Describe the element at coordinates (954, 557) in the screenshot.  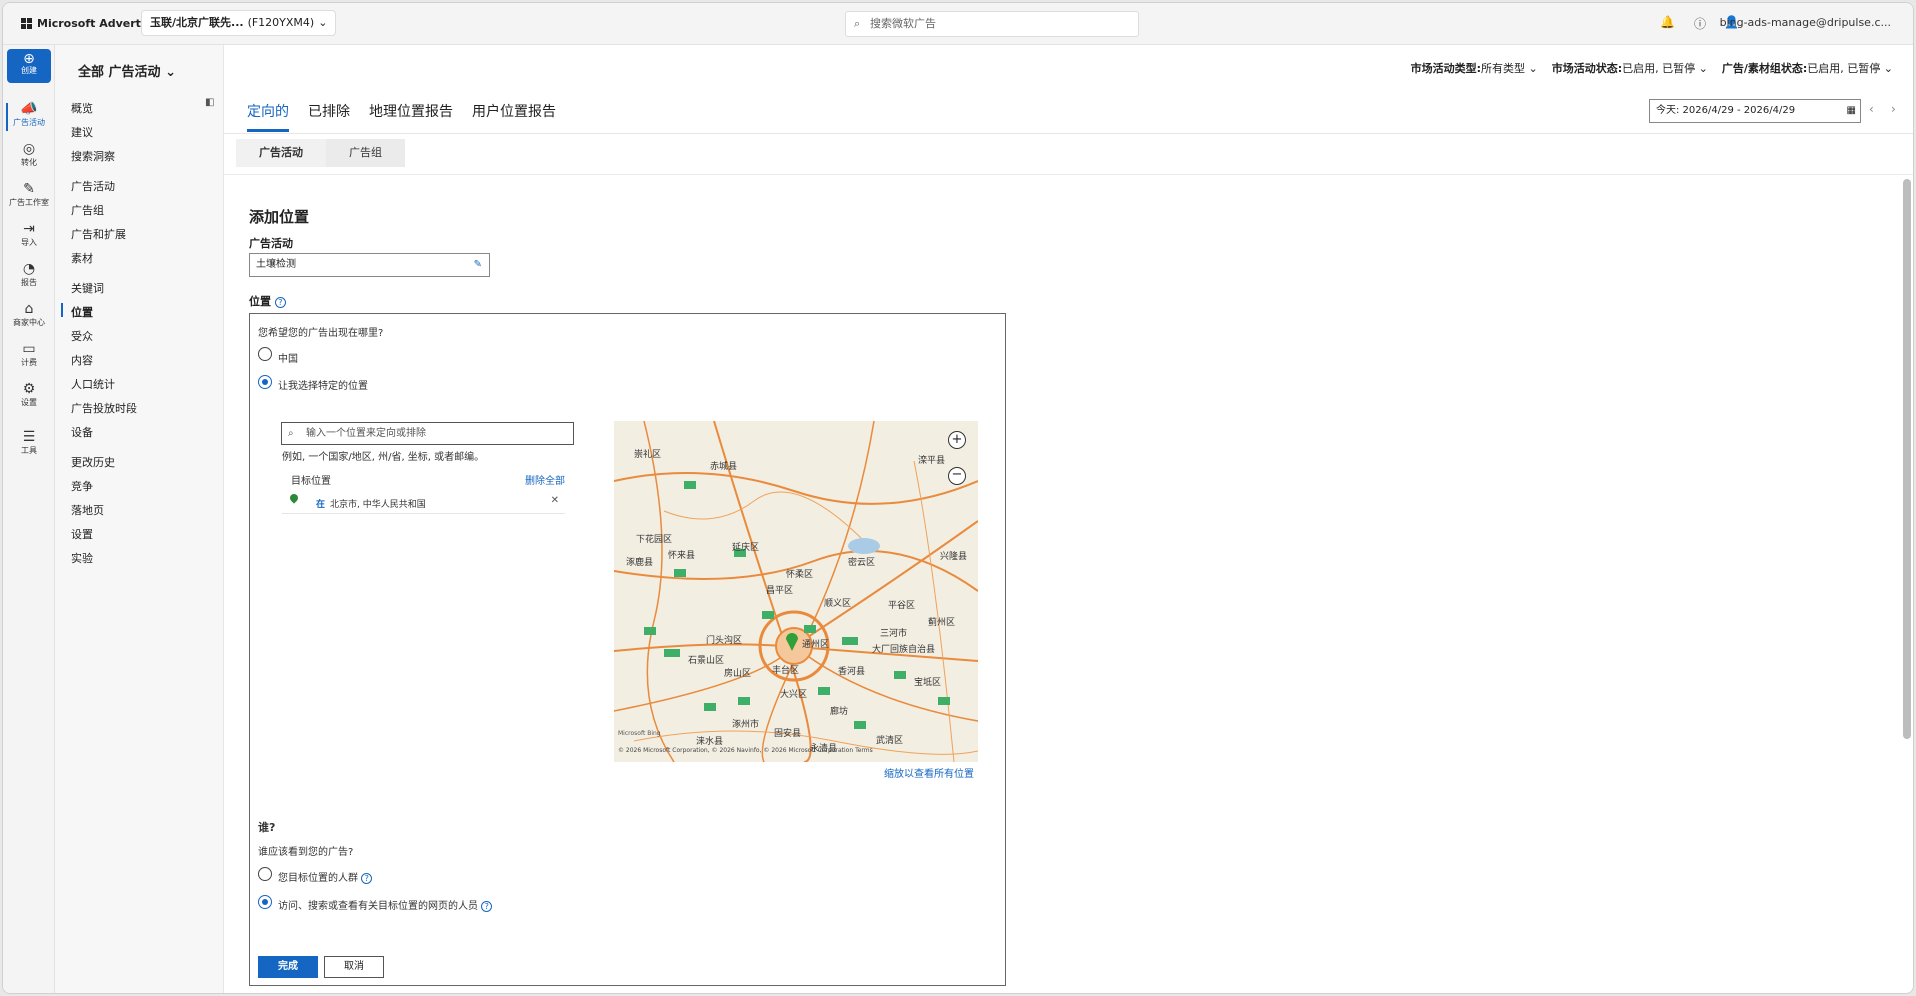
I see `map-label: 兴隆县` at that location.